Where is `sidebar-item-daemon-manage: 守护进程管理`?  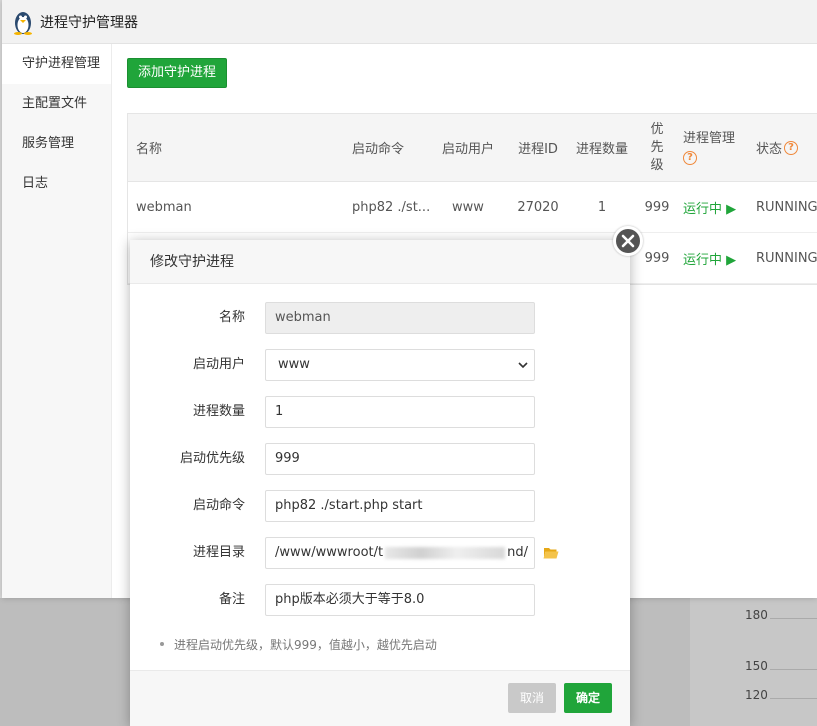 sidebar-item-daemon-manage: 守护进程管理 is located at coordinates (56, 64).